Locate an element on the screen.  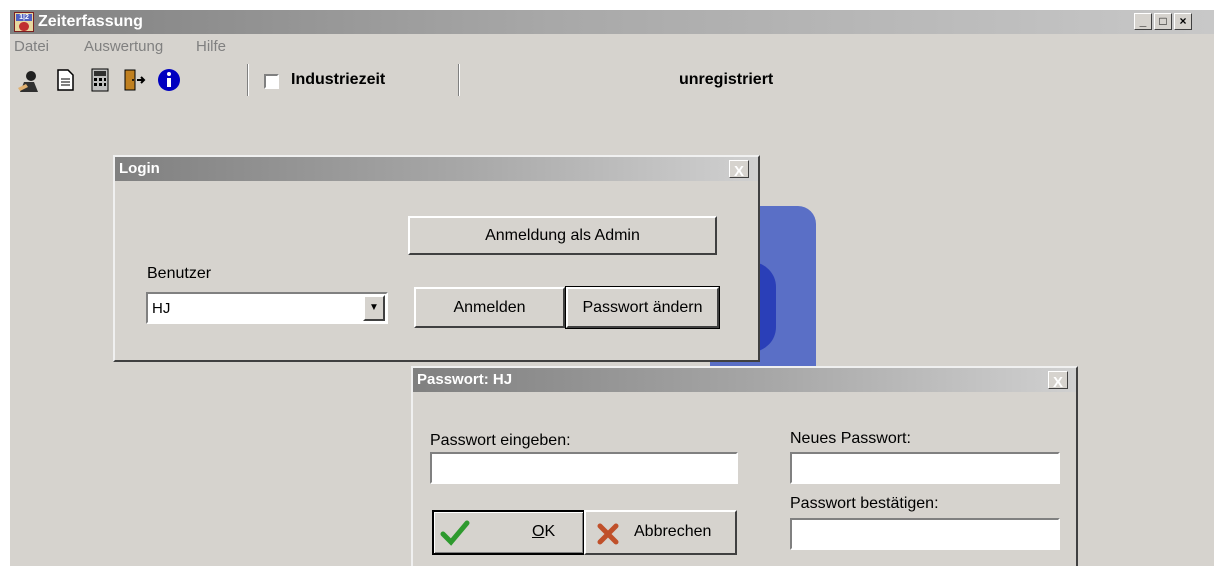
enter-password-field is located at coordinates (584, 468).